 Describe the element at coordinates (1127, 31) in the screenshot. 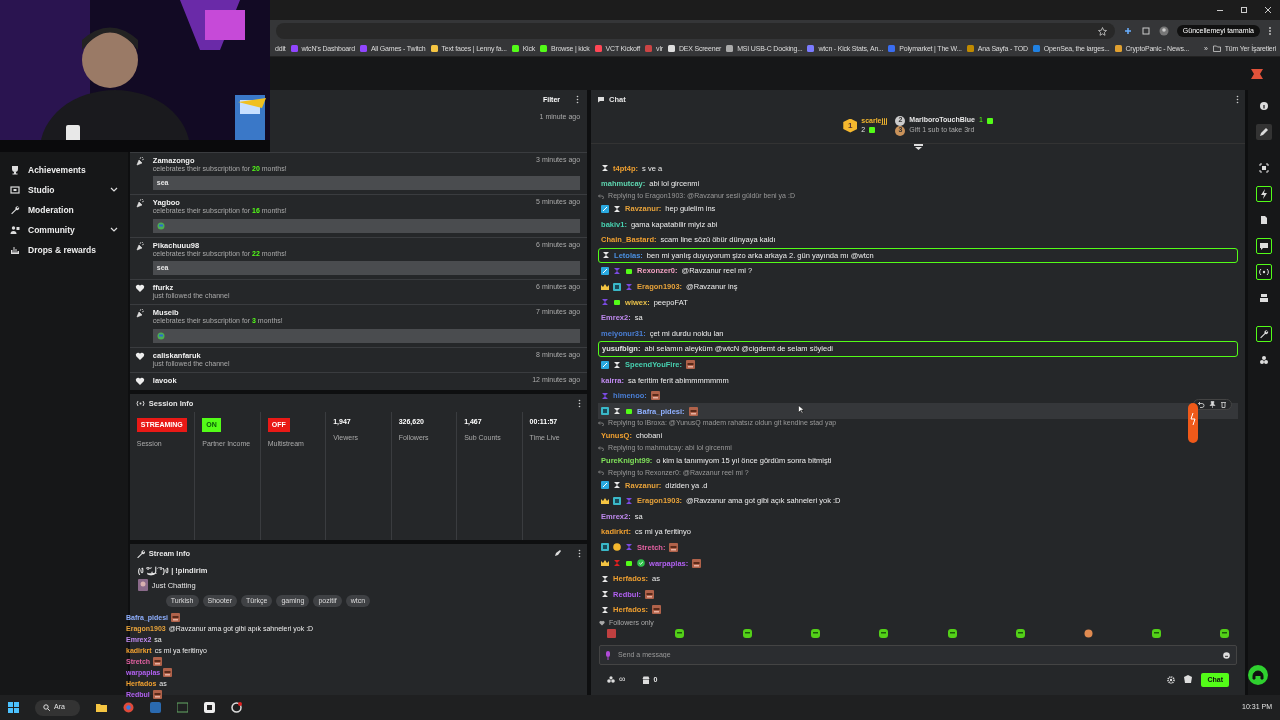

I see `extension-icon` at that location.